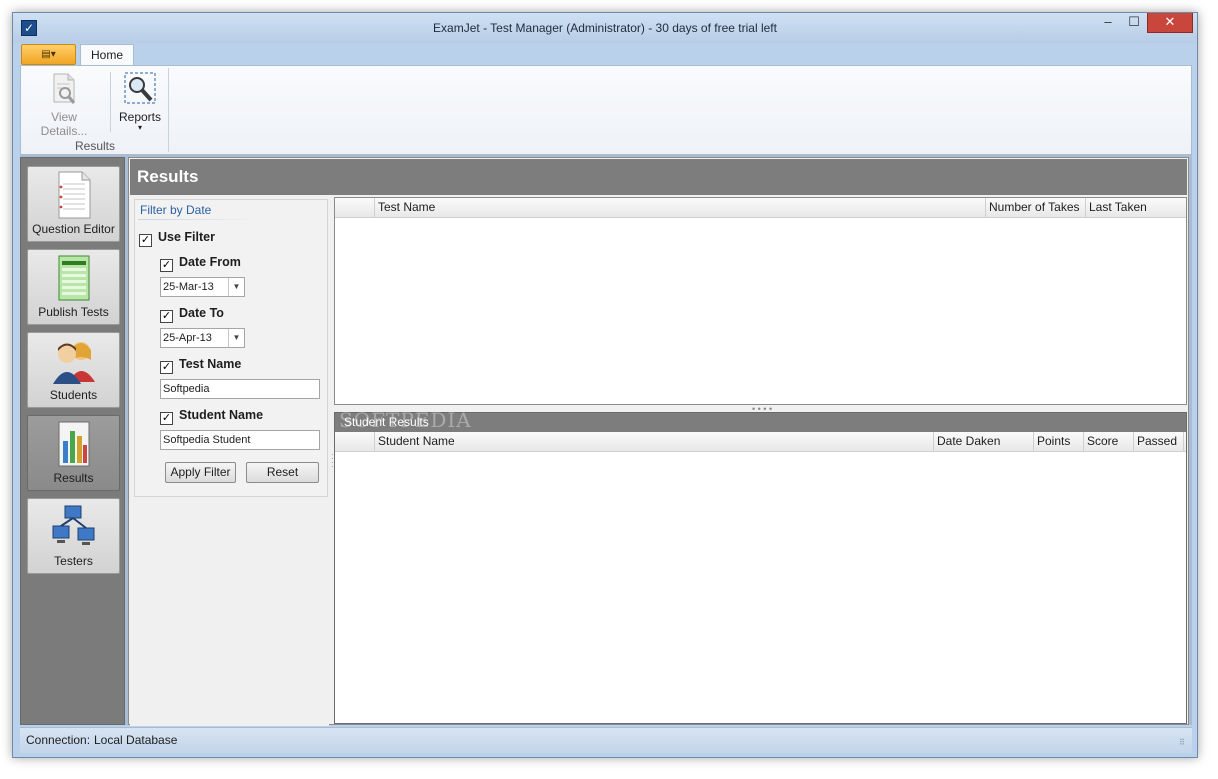 Image resolution: width=1218 pixels, height=779 pixels. What do you see at coordinates (658, 177) in the screenshot?
I see `content-header: Results` at bounding box center [658, 177].